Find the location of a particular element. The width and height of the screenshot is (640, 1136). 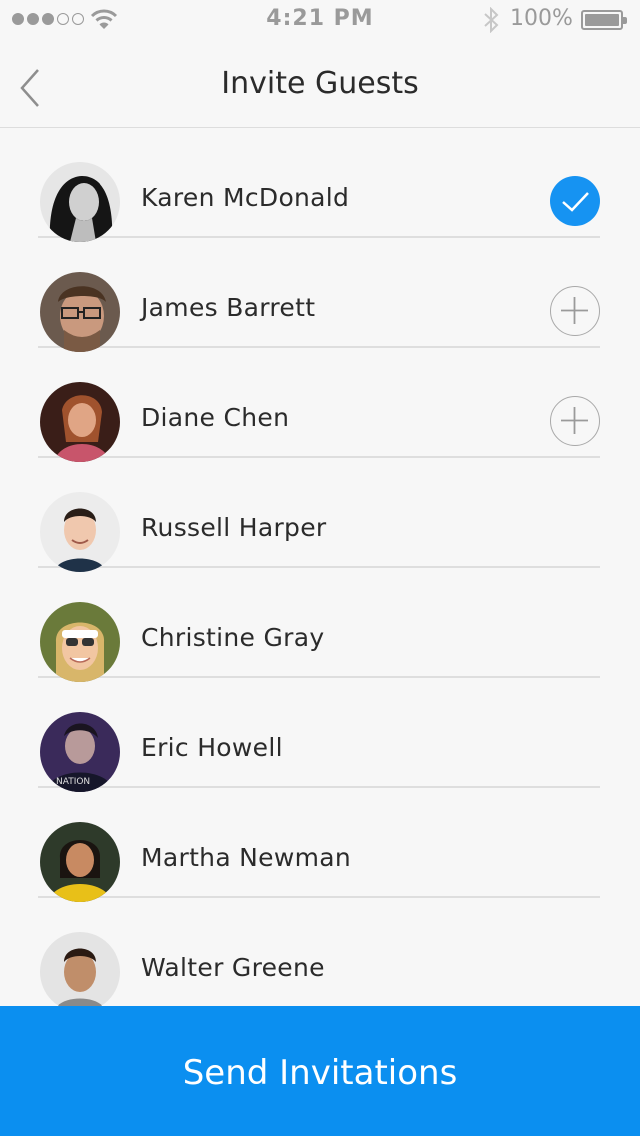

nav-bar: Invite Guests is located at coordinates (320, 84).